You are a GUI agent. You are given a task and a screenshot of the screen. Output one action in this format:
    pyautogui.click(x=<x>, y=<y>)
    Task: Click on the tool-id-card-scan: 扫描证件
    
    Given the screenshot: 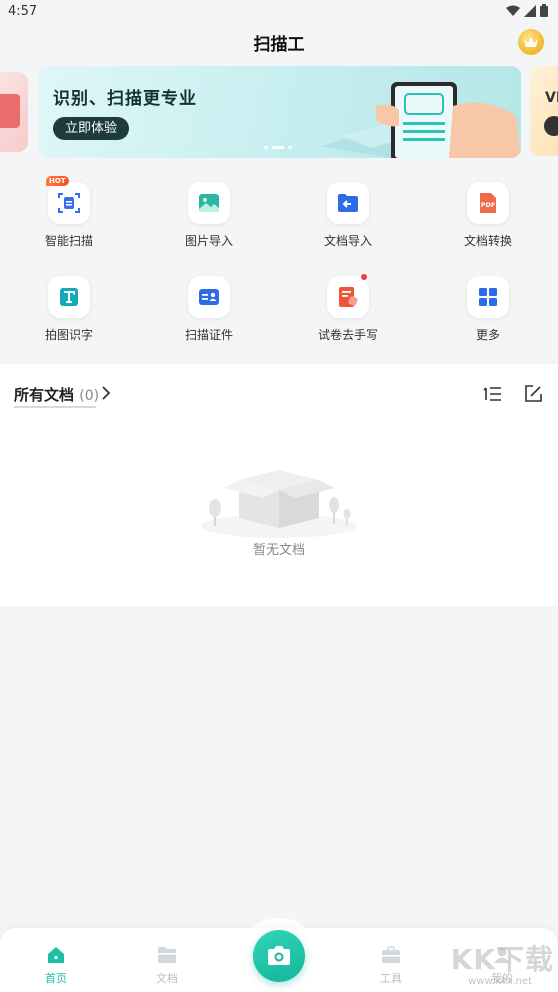 What is the action you would take?
    pyautogui.click(x=209, y=309)
    